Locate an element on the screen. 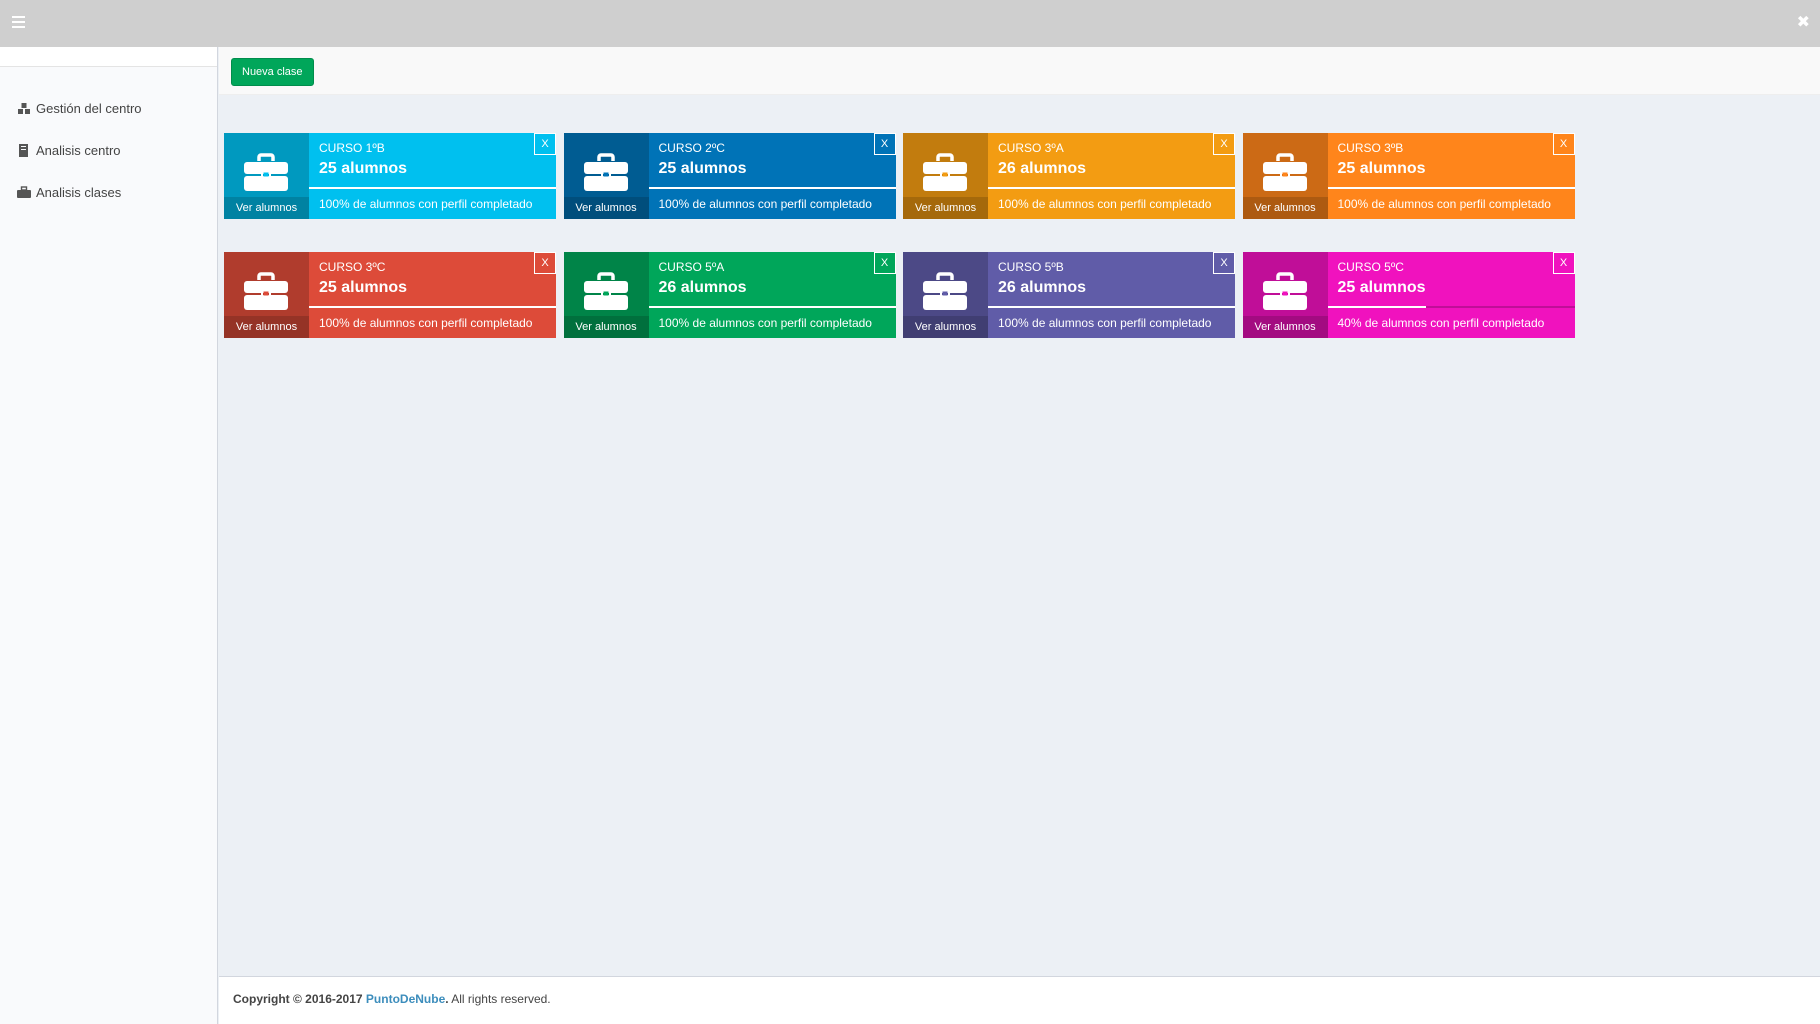 The width and height of the screenshot is (1820, 1024). cubes-icon is located at coordinates (24, 108).